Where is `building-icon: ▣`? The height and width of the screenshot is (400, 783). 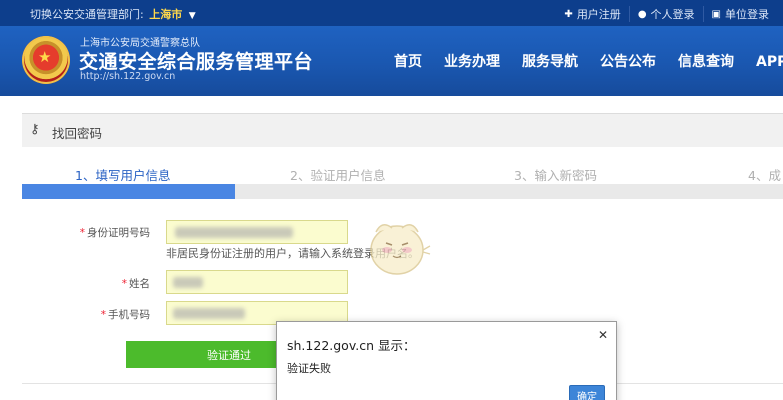
building-icon: ▣ is located at coordinates (716, 14).